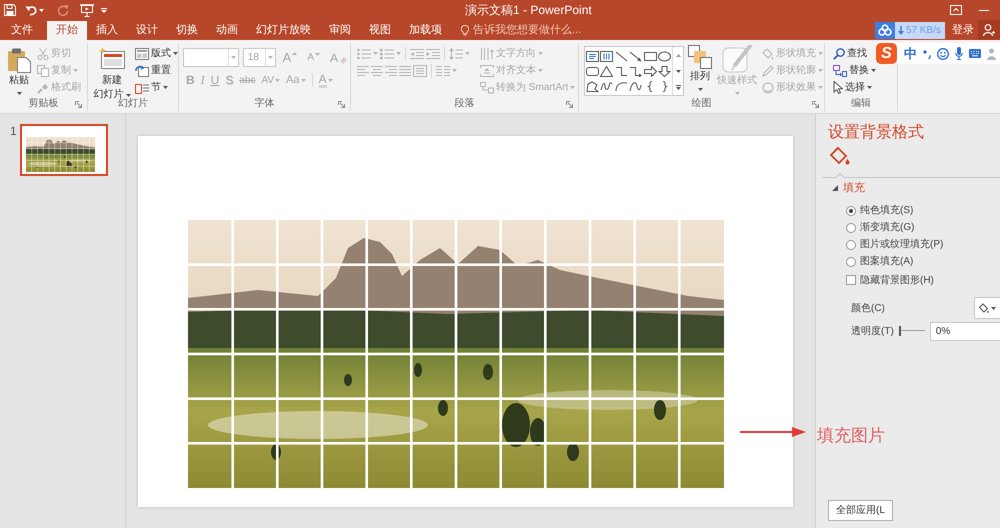  Describe the element at coordinates (147, 30) in the screenshot. I see `ribbon-tab: 设计` at that location.